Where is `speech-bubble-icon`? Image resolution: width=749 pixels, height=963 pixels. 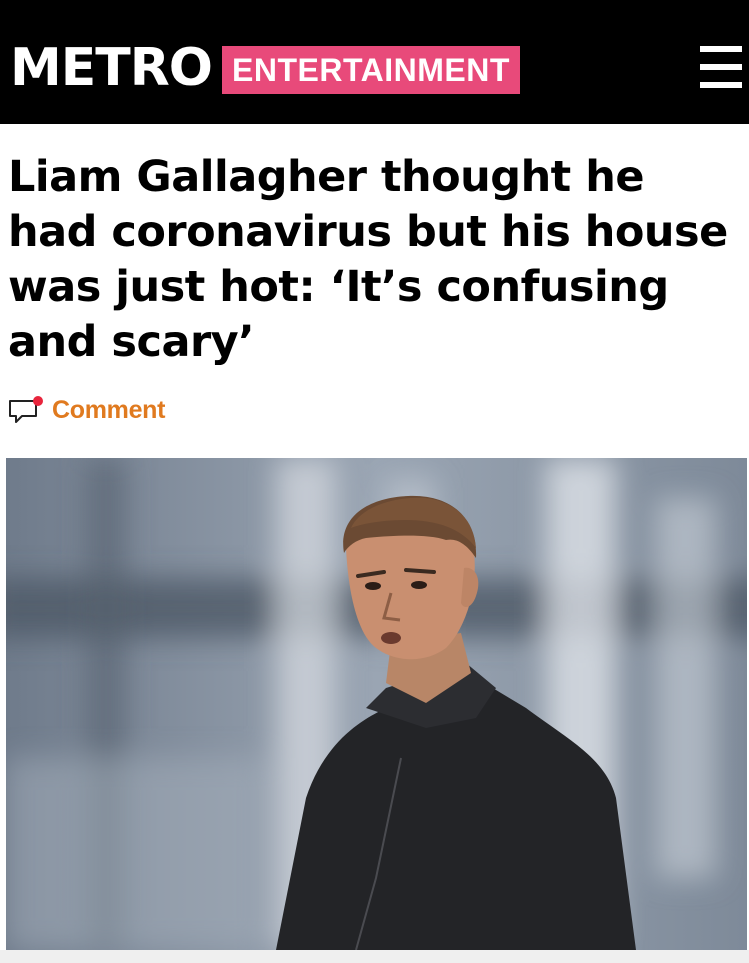
speech-bubble-icon is located at coordinates (27, 410).